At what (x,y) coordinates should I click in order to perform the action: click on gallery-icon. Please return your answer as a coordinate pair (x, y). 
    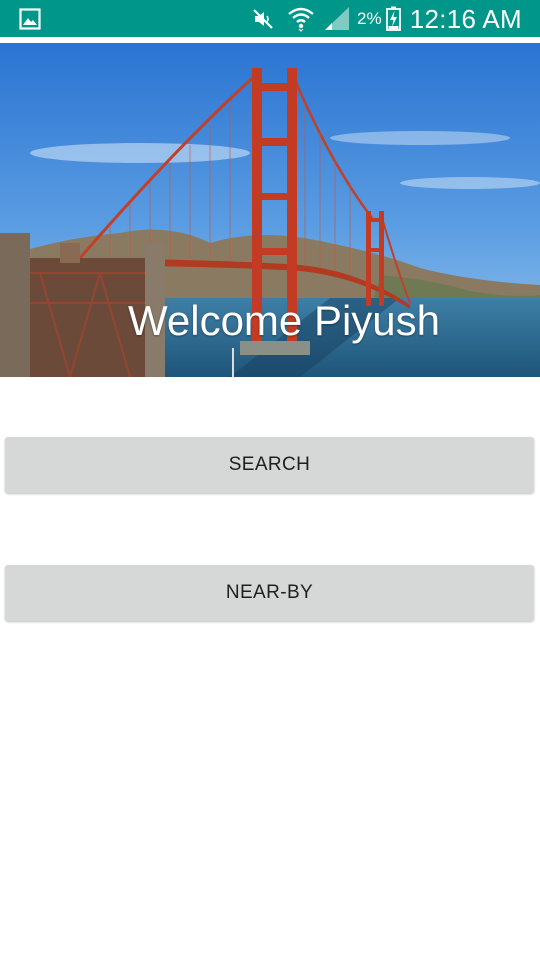
    Looking at the image, I should click on (30, 19).